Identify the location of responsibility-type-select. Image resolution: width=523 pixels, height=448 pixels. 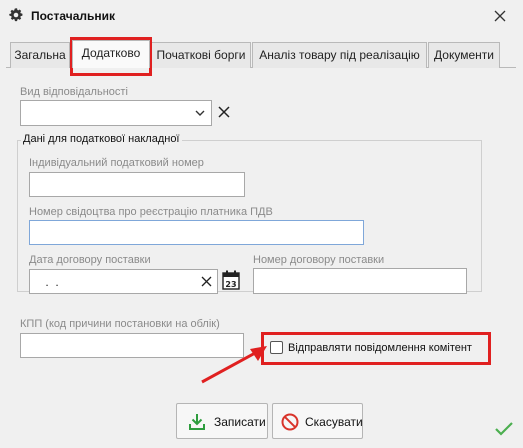
(116, 113).